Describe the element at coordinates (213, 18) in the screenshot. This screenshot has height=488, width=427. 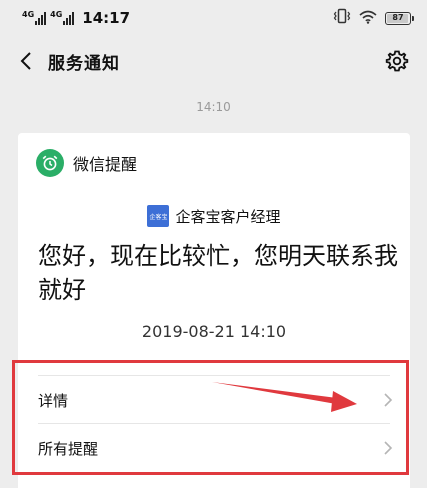
I see `status-bar: 4G 4G 14:17 87` at that location.